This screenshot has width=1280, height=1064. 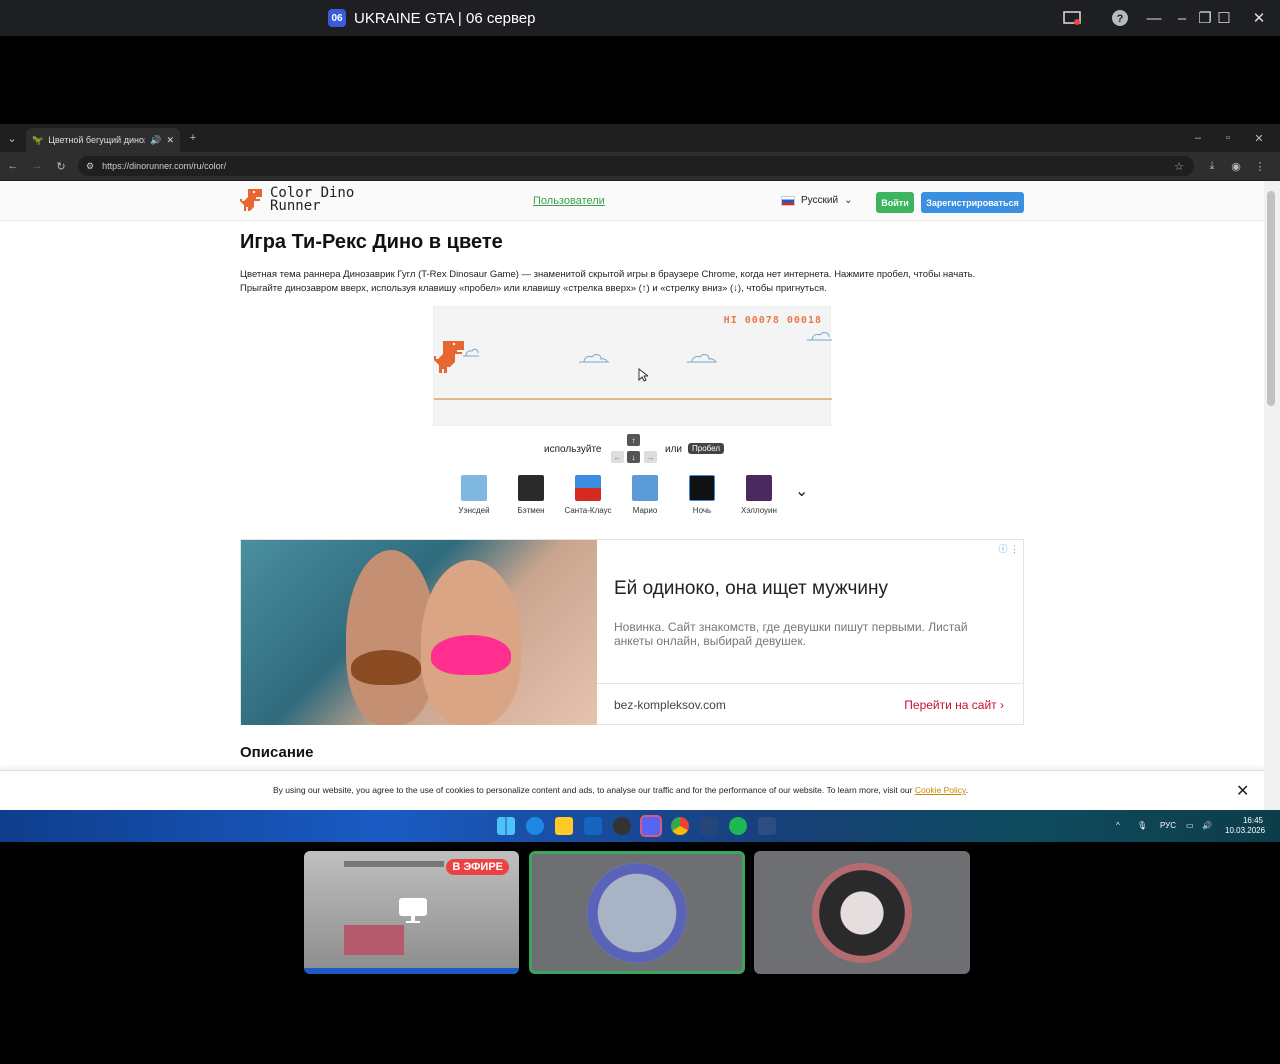 What do you see at coordinates (90, 166) in the screenshot?
I see `site-info-icon: ⚙` at bounding box center [90, 166].